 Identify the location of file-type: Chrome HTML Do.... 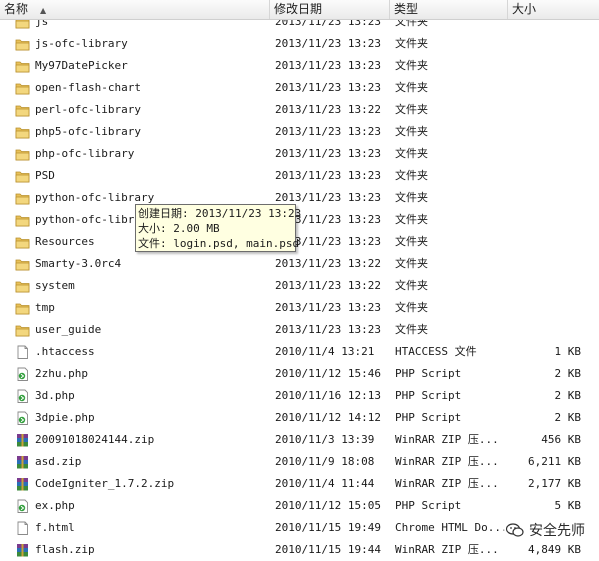
(450, 527).